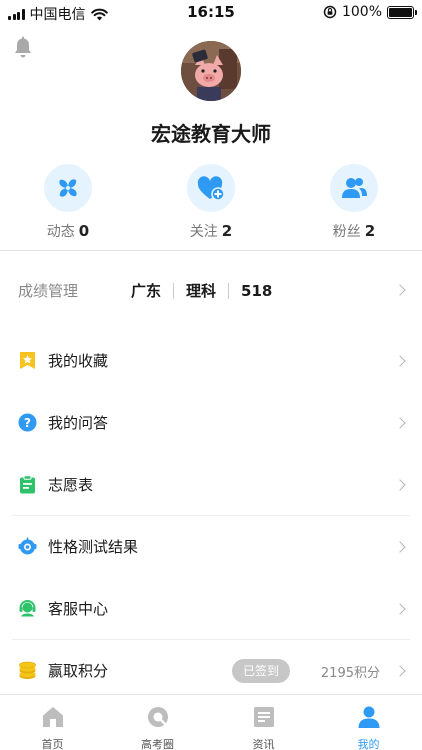 This screenshot has width=422, height=750. What do you see at coordinates (211, 423) in the screenshot?
I see `menu-item-qa: ? 我的问答` at bounding box center [211, 423].